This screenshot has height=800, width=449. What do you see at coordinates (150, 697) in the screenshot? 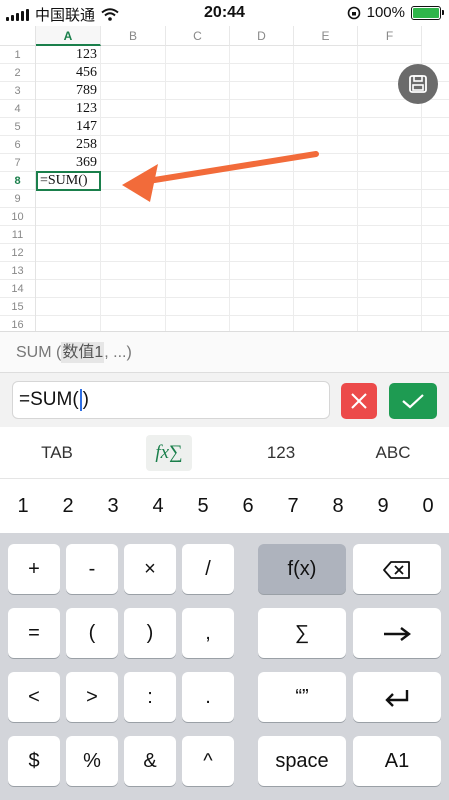
I see `colon-key: :` at bounding box center [150, 697].